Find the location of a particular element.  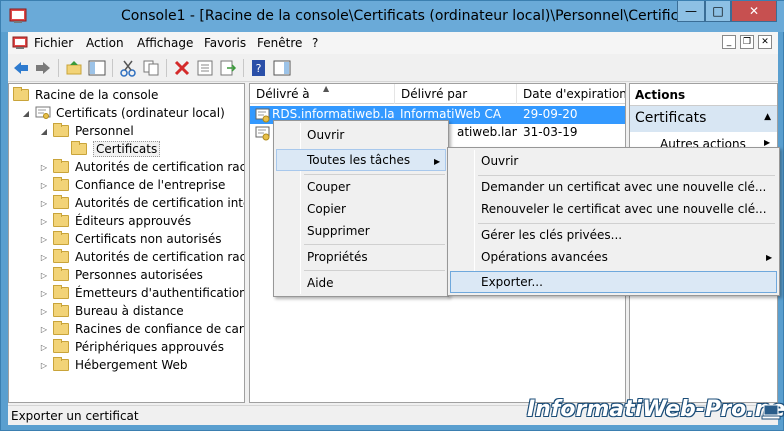

tree-node-certificates-local: ◢ Certificats (ordinateur local) is located at coordinates (123, 113).